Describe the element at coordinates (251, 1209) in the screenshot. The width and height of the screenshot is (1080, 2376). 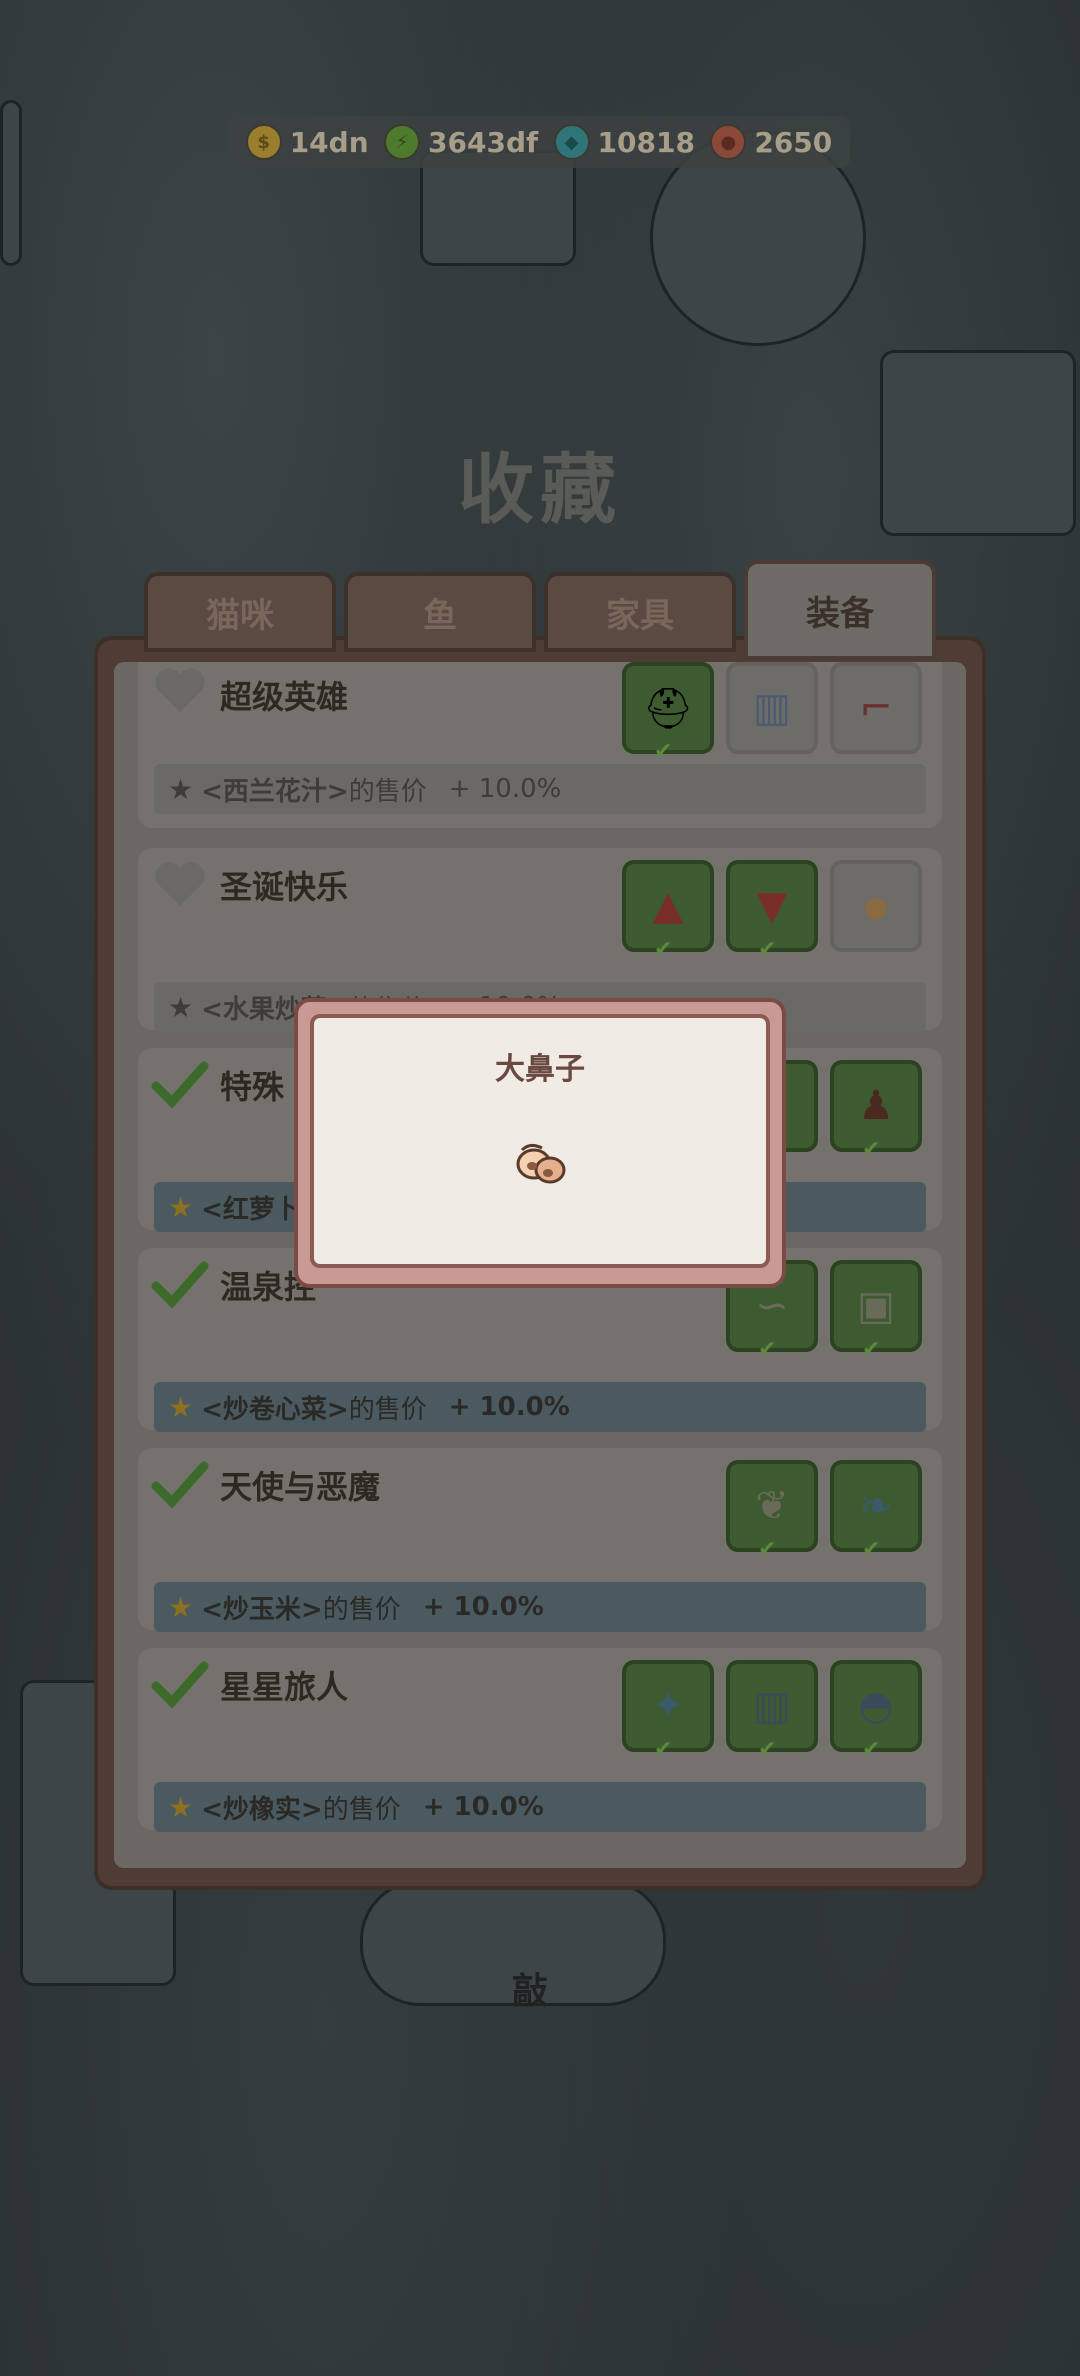
I see `bonus-item: <红萝卜` at that location.